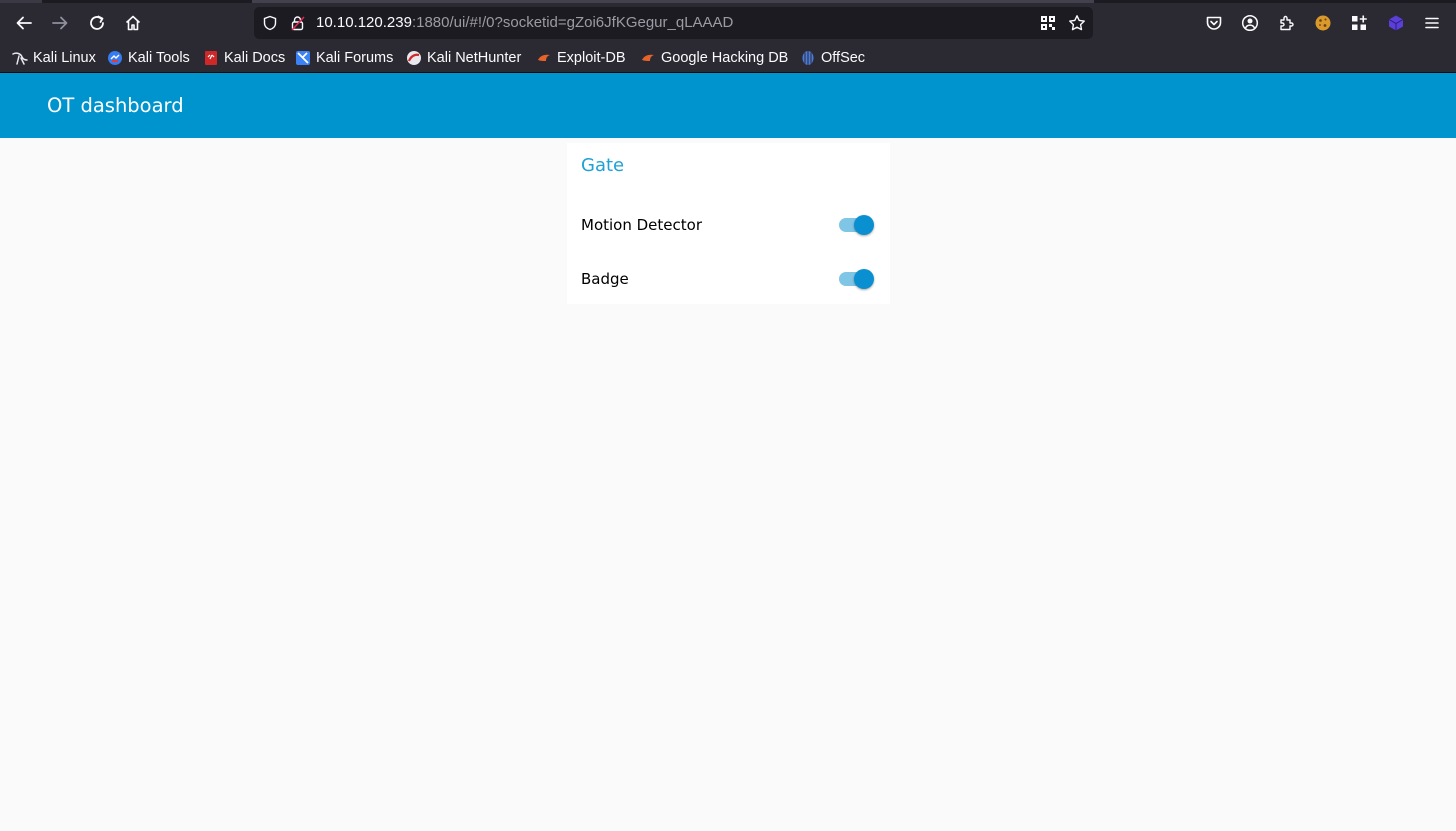 The height and width of the screenshot is (831, 1456). Describe the element at coordinates (591, 58) in the screenshot. I see `bookmark-label: Exploit-DB` at that location.